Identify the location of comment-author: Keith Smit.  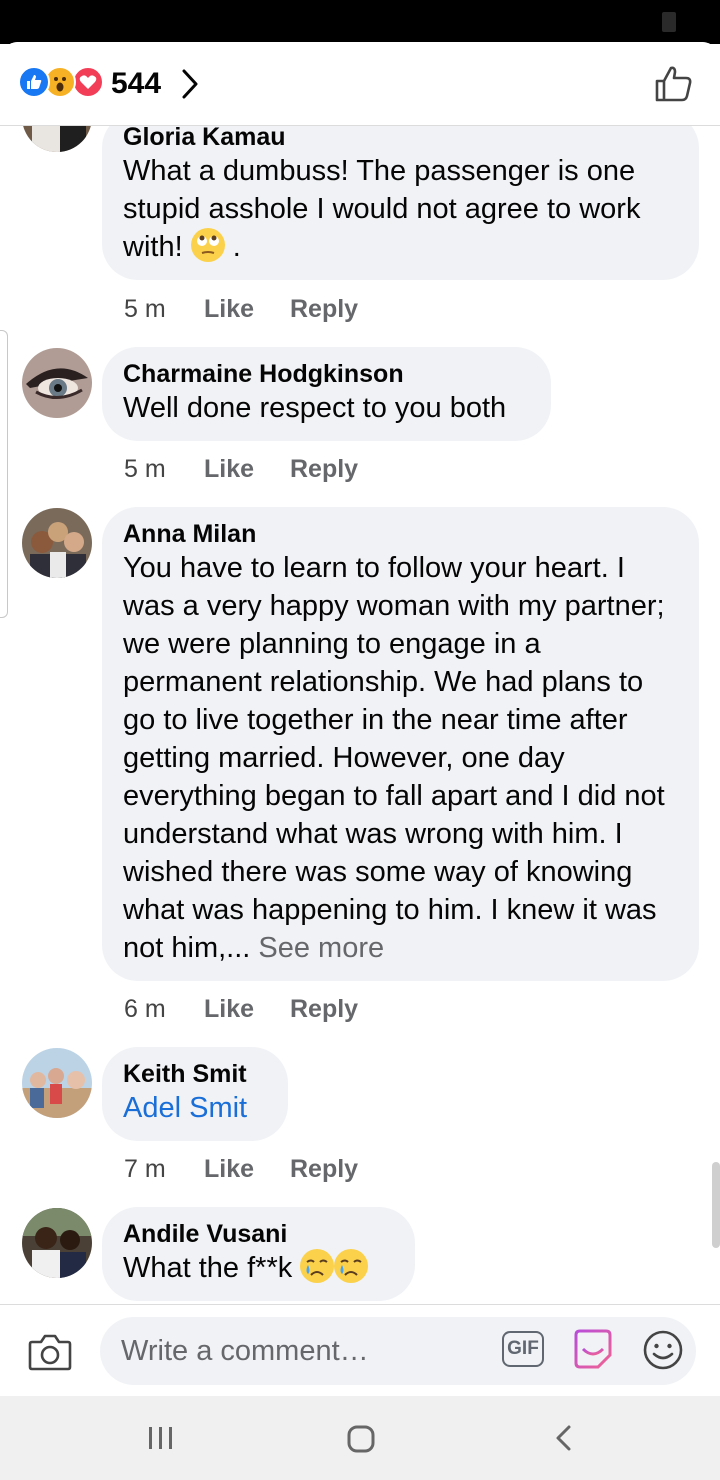
(195, 1074).